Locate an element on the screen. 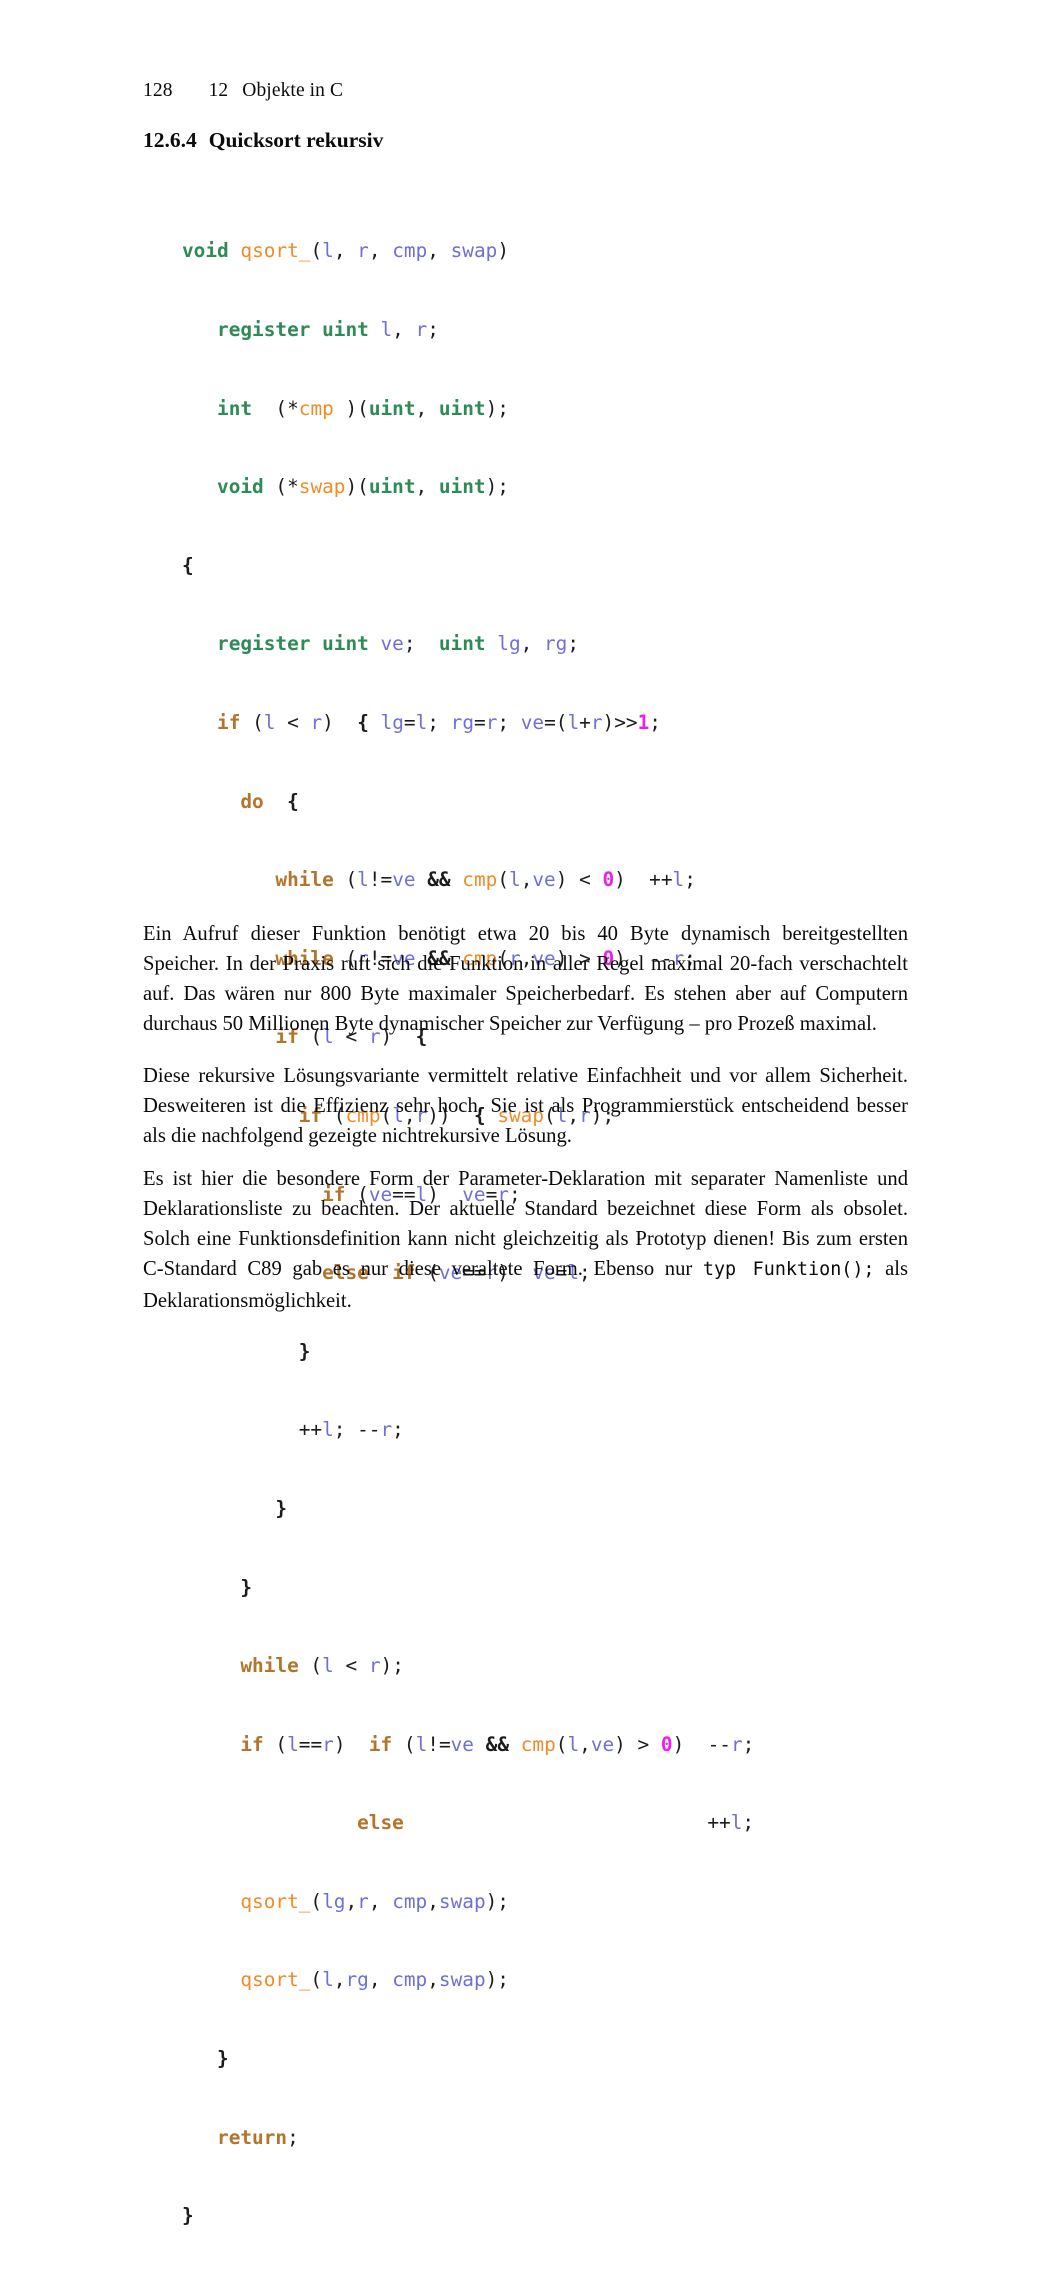 The width and height of the screenshot is (1050, 2282). chapter-title: Objekte in C is located at coordinates (293, 90).